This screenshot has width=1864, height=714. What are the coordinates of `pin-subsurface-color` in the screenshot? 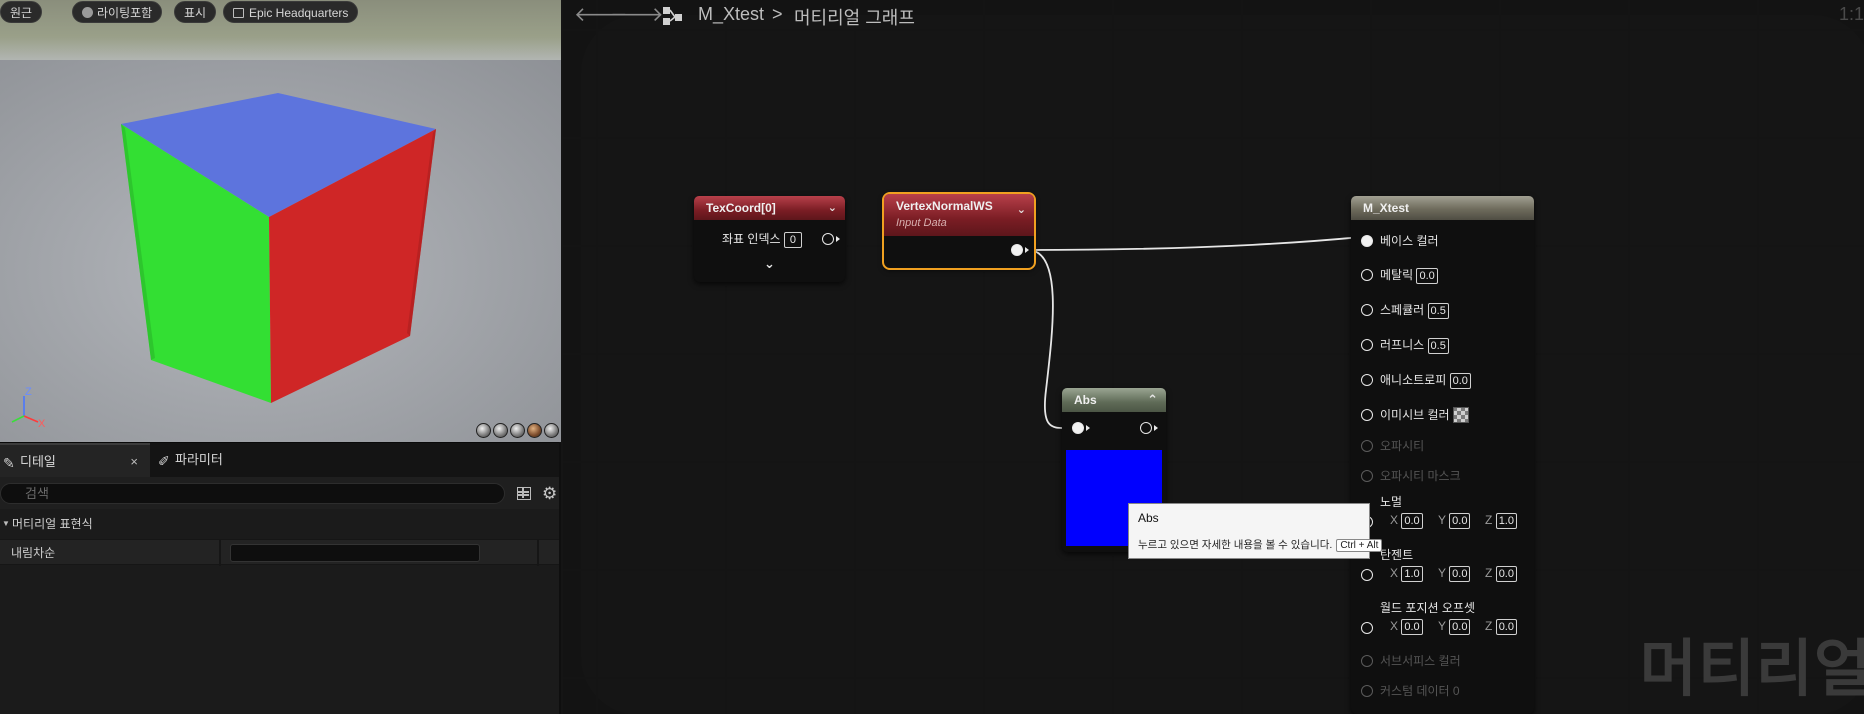 It's located at (1367, 661).